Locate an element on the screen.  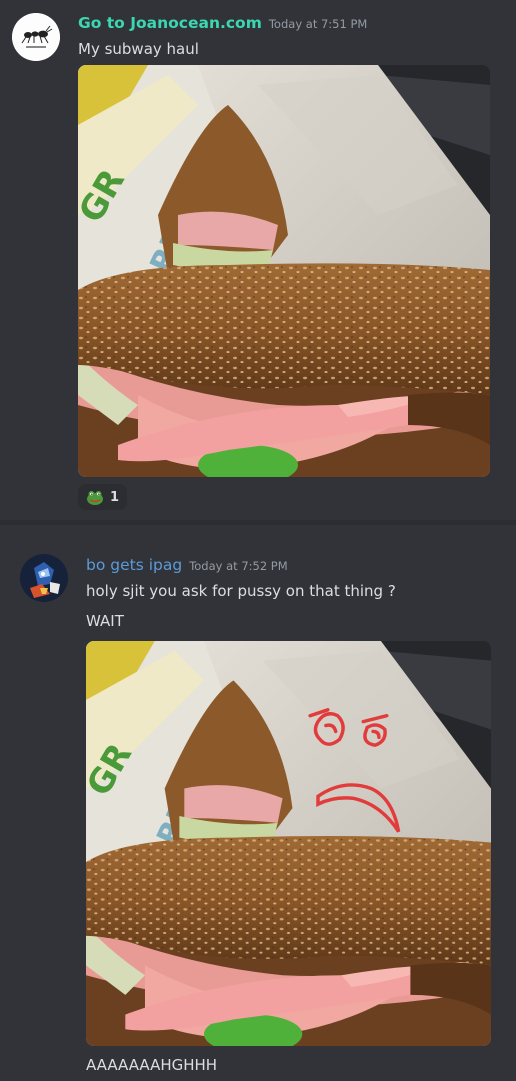
message-text: My subway haul is located at coordinates (138, 49).